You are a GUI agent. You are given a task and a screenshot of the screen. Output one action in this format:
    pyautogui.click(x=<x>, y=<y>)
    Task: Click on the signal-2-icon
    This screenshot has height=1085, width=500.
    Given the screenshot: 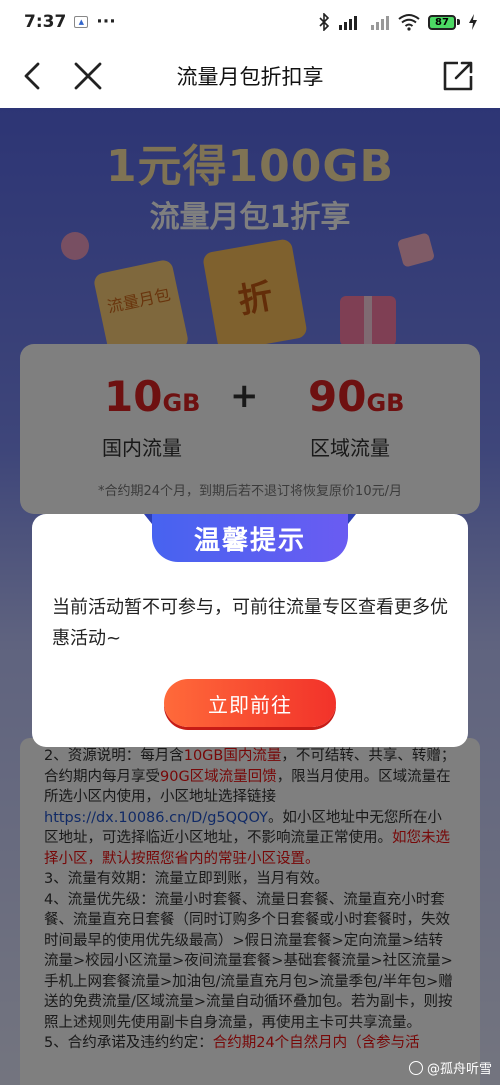 What is the action you would take?
    pyautogui.click(x=380, y=23)
    